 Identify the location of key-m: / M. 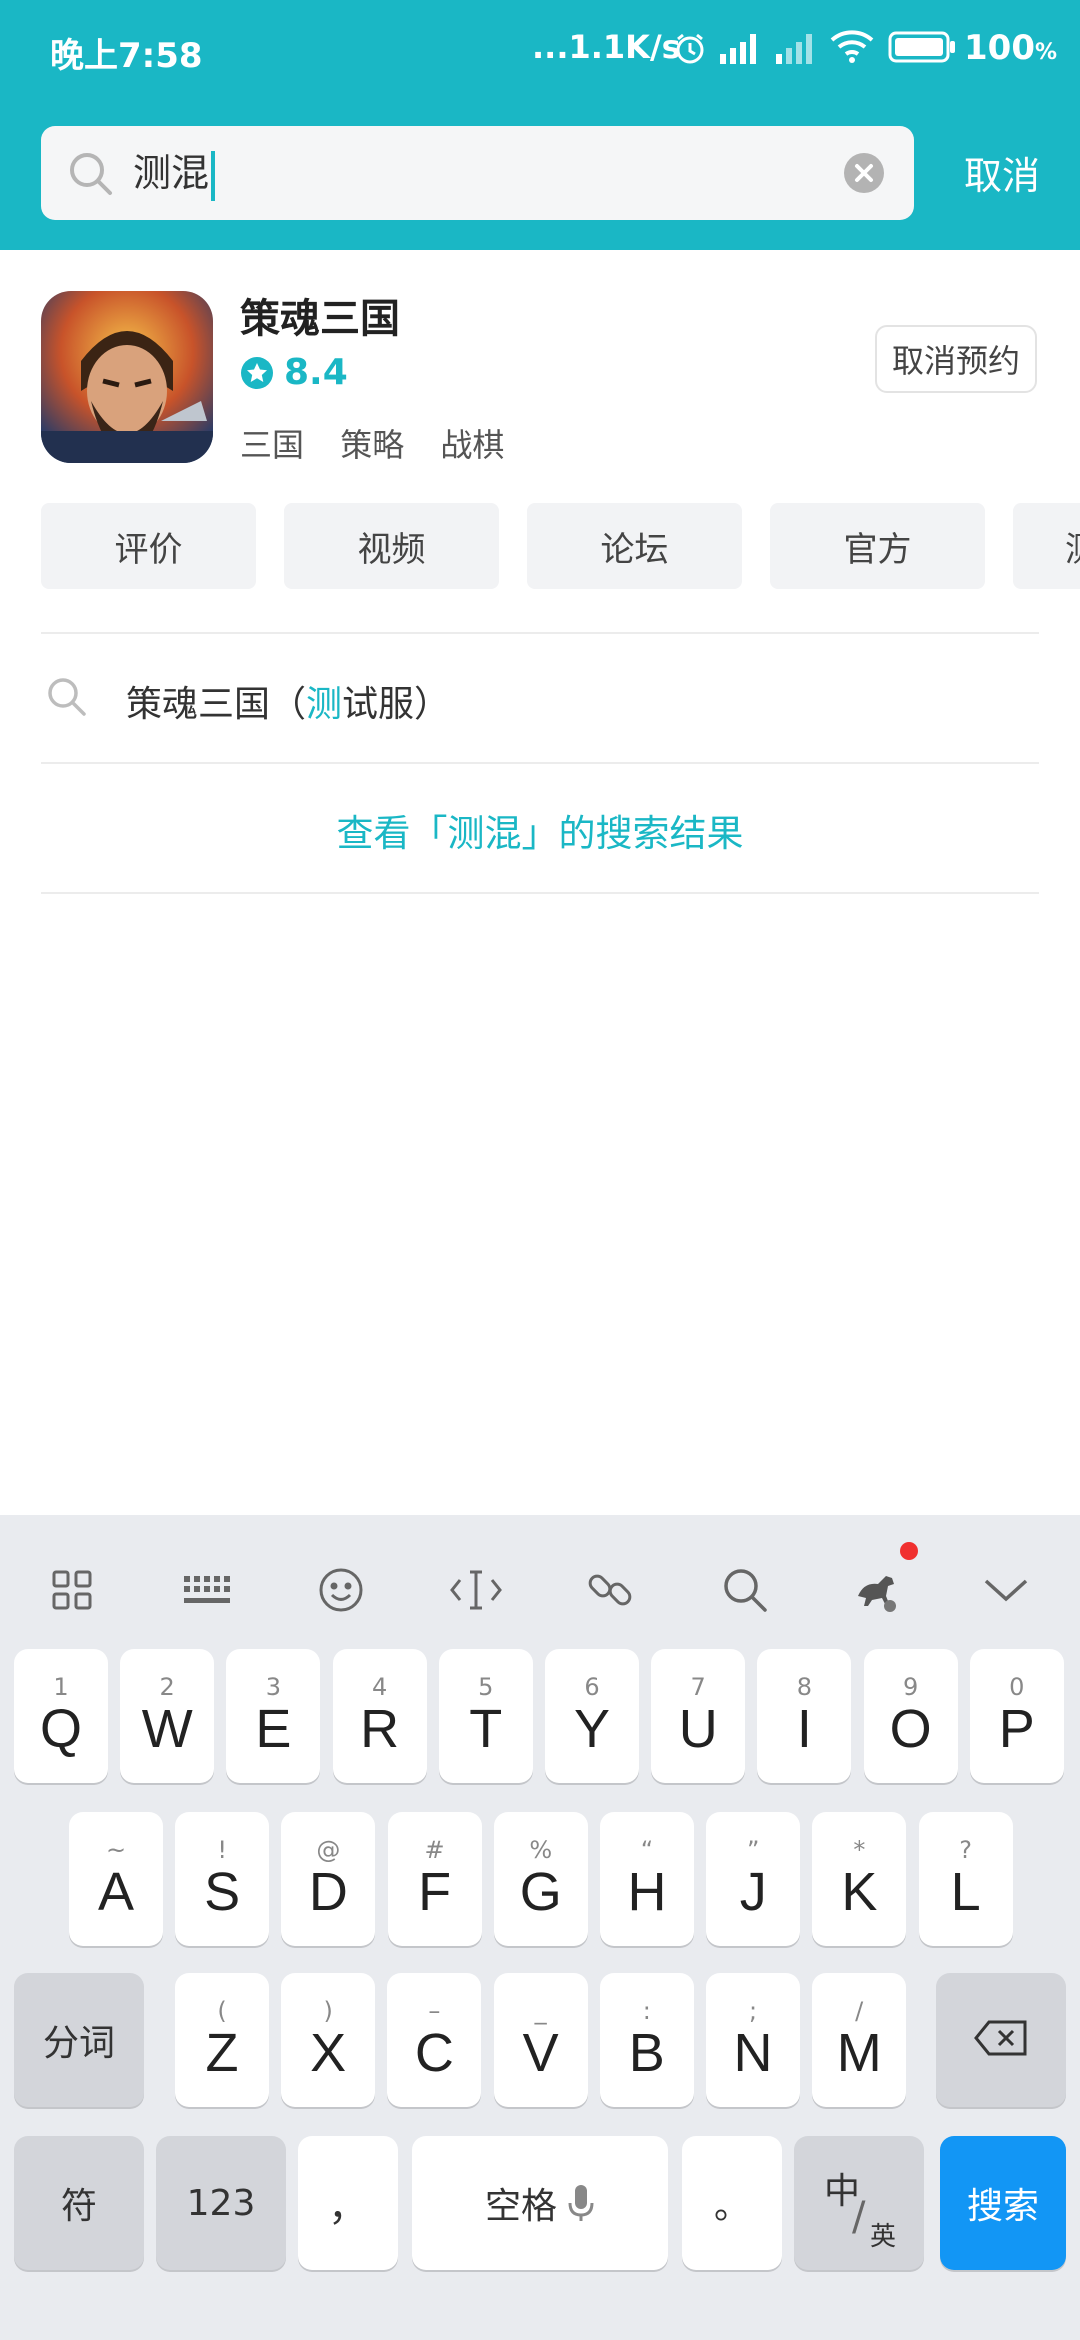
(859, 2040).